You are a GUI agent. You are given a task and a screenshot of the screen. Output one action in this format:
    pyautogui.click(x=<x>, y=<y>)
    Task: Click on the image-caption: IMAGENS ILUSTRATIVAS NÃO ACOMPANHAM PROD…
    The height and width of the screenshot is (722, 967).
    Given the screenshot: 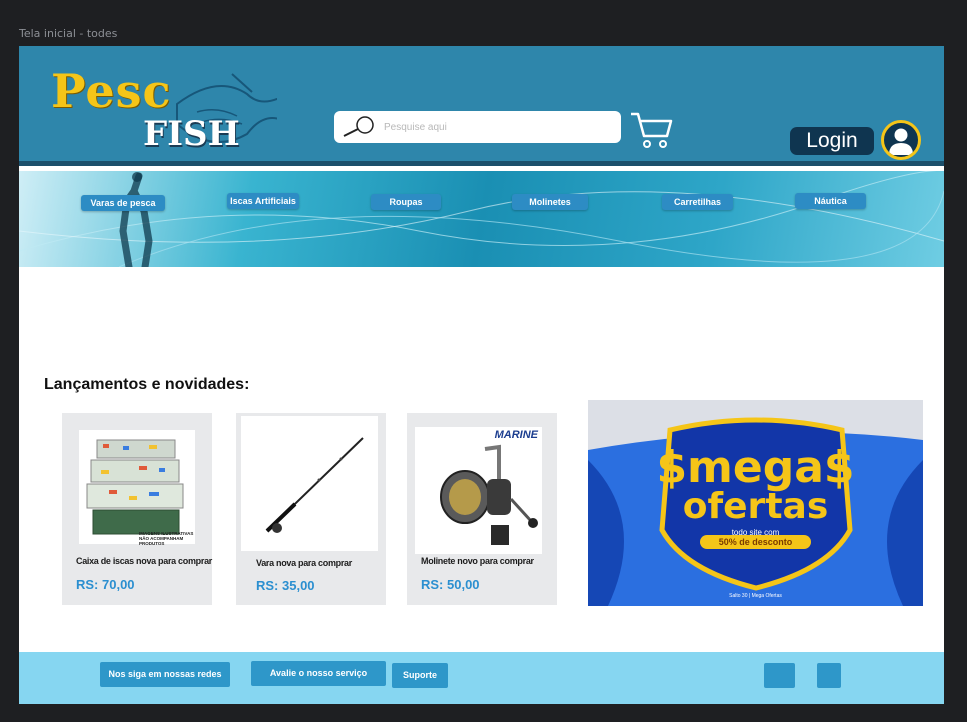 What is the action you would take?
    pyautogui.click(x=166, y=538)
    